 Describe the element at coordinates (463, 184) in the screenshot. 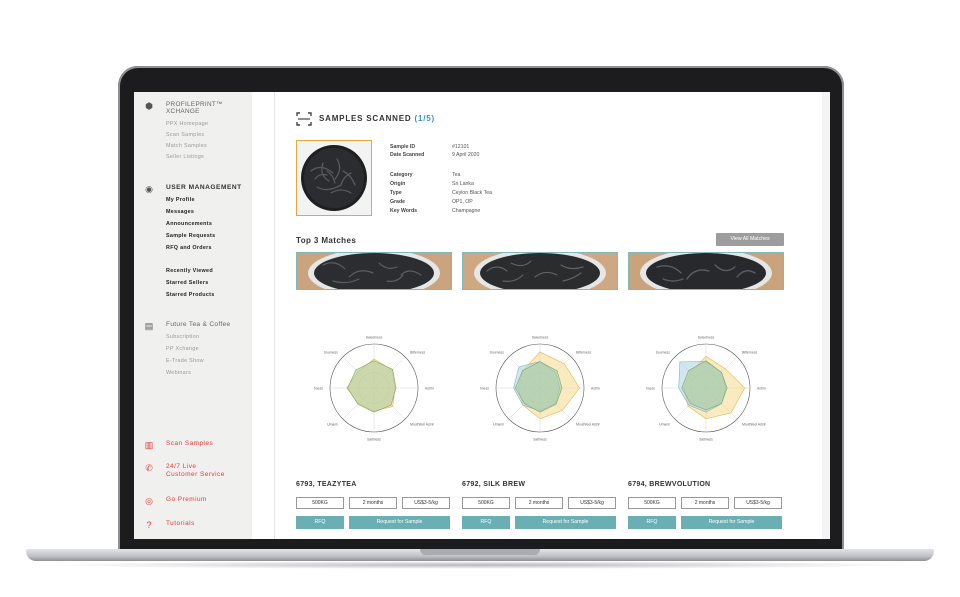

I see `origin-value: Sri Lanka` at that location.